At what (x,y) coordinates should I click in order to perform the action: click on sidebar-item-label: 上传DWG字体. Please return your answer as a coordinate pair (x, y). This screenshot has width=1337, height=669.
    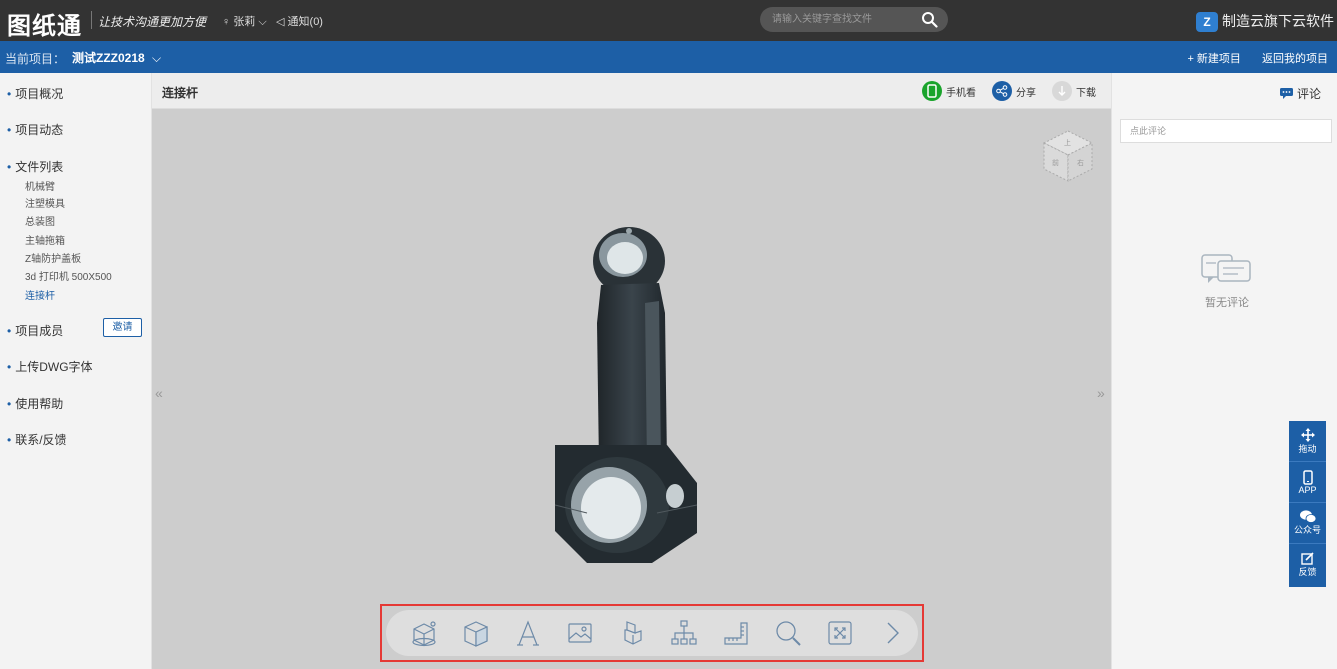
    Looking at the image, I should click on (54, 367).